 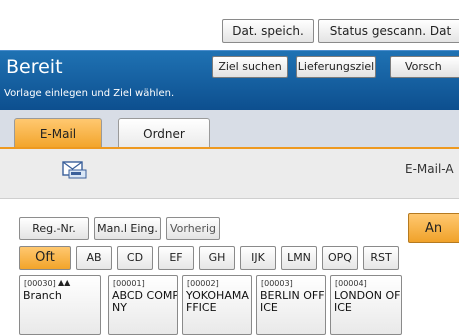 What do you see at coordinates (135, 258) in the screenshot?
I see `index-tab-cd: CD` at bounding box center [135, 258].